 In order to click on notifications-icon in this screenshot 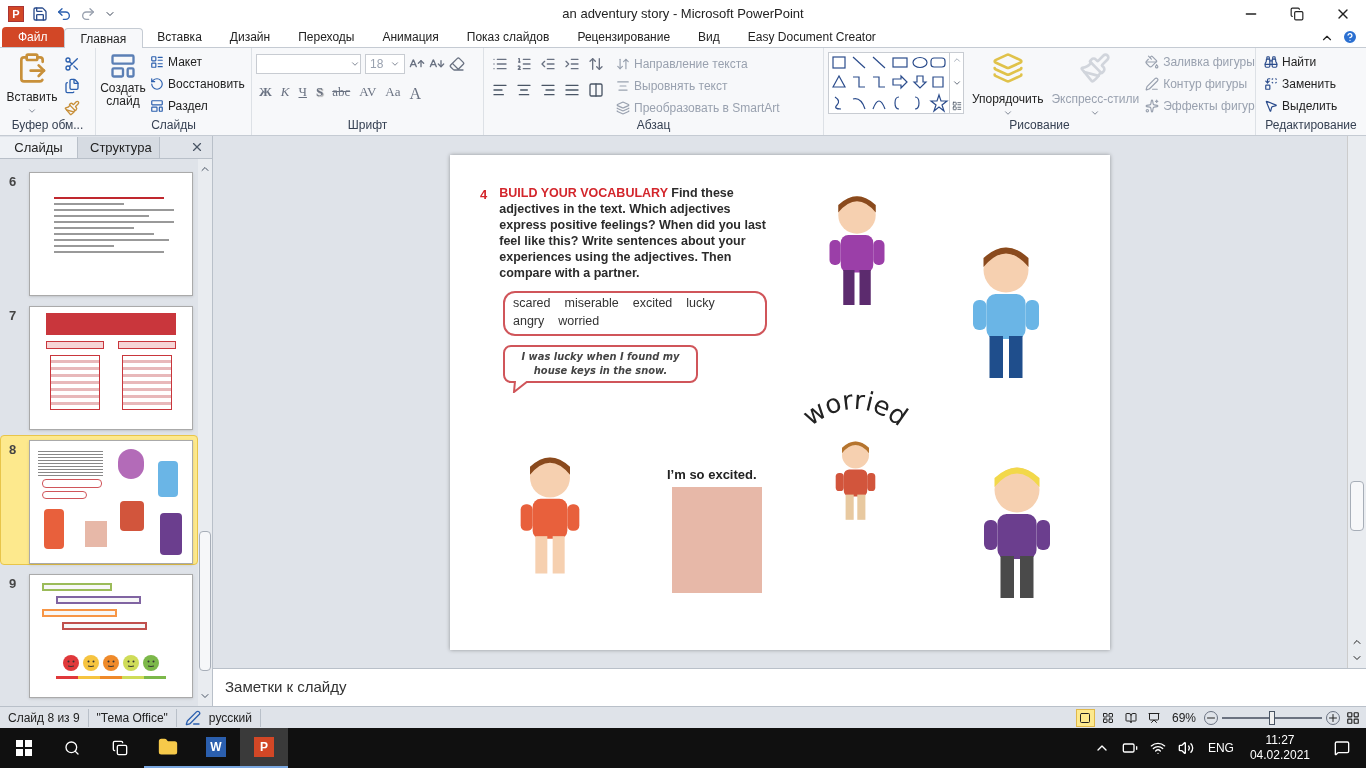, I will do `click(1342, 748)`.